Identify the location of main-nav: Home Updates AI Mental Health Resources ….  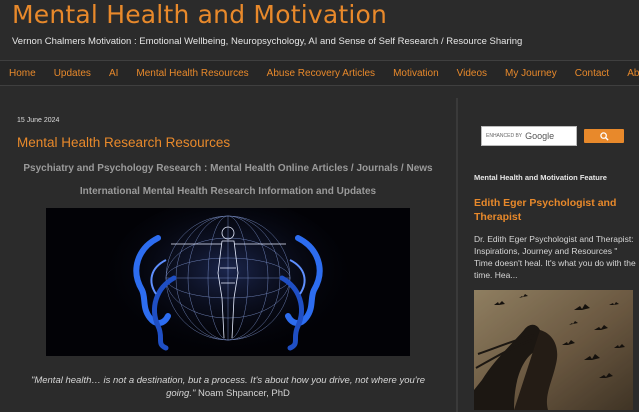
(319, 73).